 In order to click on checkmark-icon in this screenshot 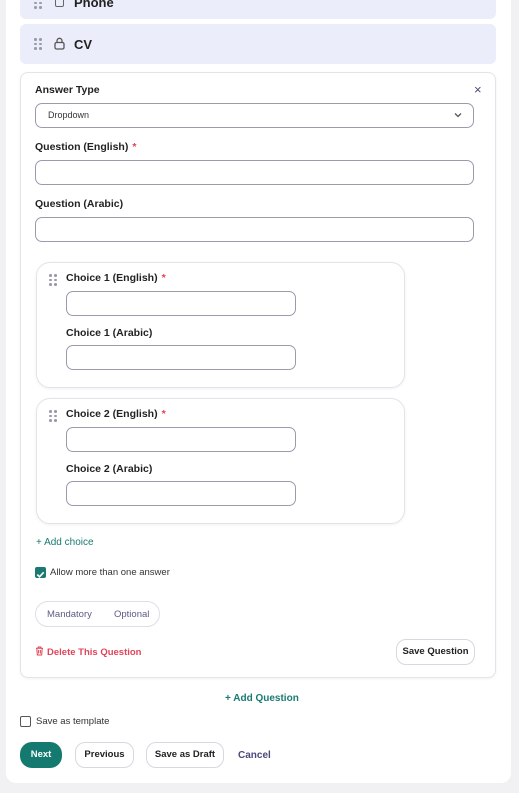, I will do `click(40, 574)`.